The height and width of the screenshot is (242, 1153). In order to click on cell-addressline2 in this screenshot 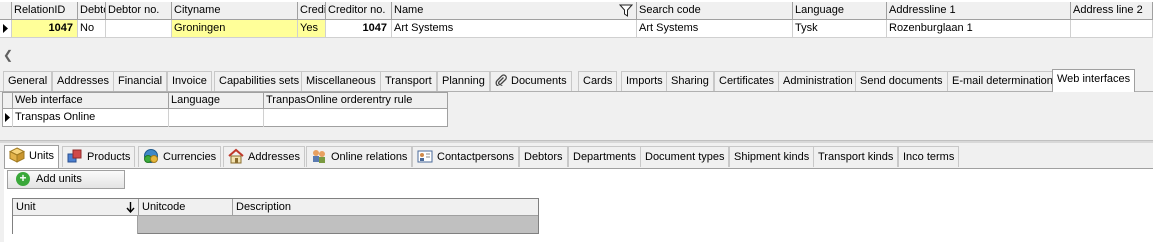, I will do `click(1112, 29)`.